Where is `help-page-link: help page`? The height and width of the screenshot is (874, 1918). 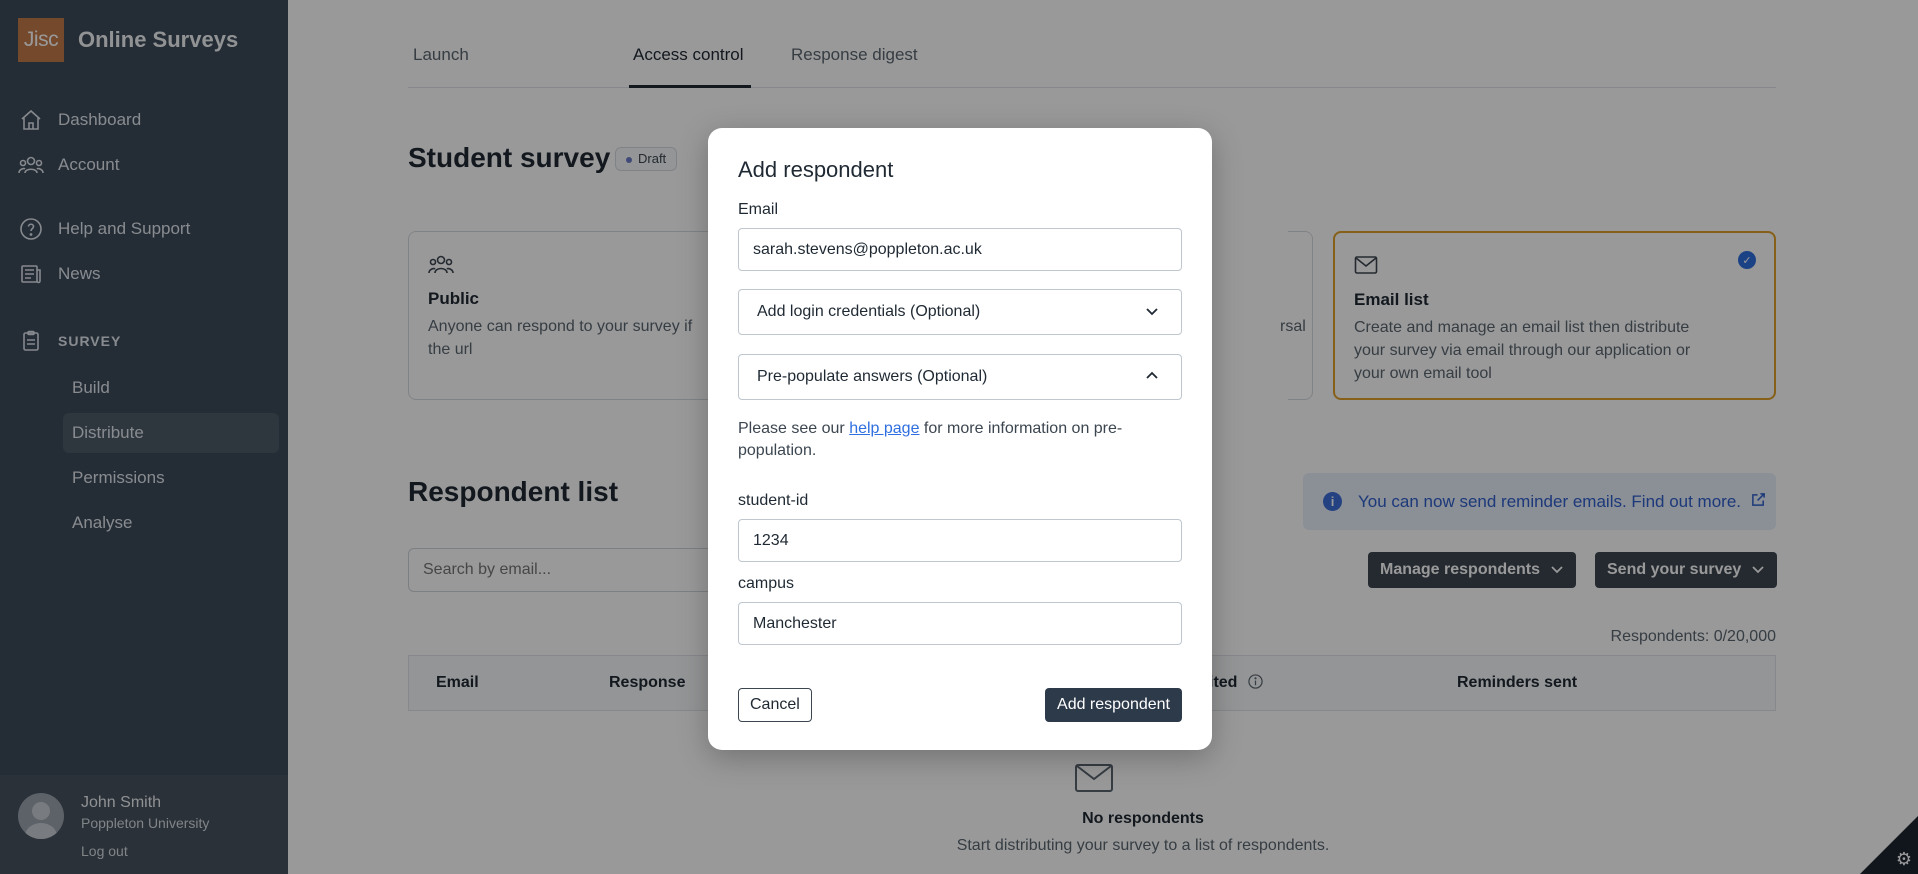 help-page-link: help page is located at coordinates (884, 428).